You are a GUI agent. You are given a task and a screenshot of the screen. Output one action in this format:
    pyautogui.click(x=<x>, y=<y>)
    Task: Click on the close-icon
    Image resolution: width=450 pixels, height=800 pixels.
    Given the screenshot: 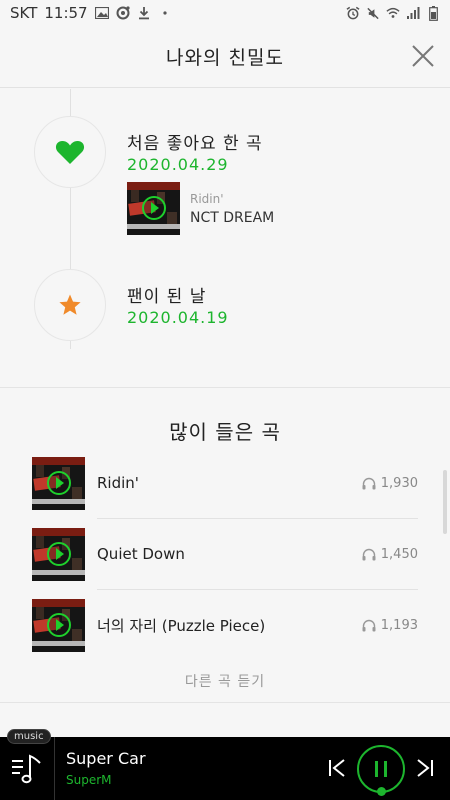 What is the action you would take?
    pyautogui.click(x=423, y=56)
    